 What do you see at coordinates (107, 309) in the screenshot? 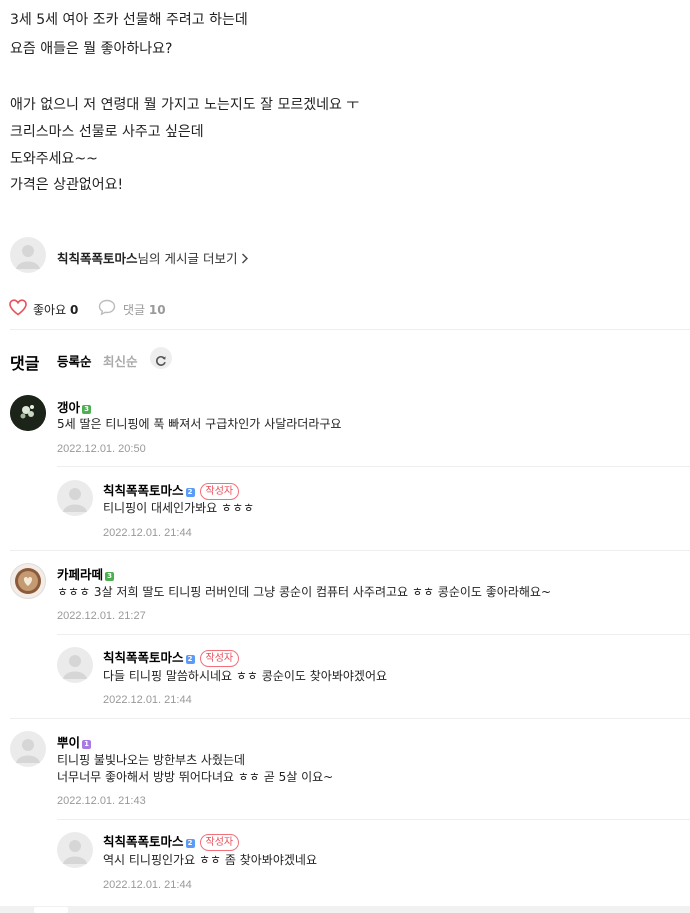
I see `speech-bubble-icon` at bounding box center [107, 309].